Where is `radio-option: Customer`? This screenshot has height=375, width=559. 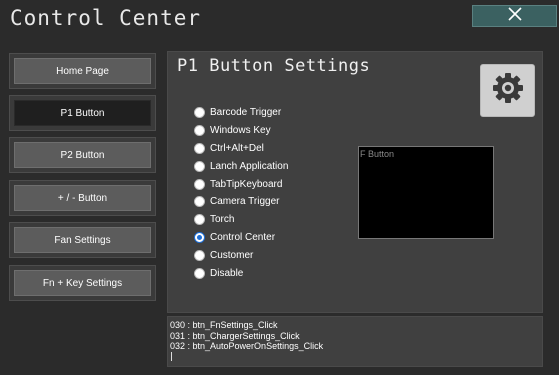
radio-option: Customer is located at coordinates (241, 255).